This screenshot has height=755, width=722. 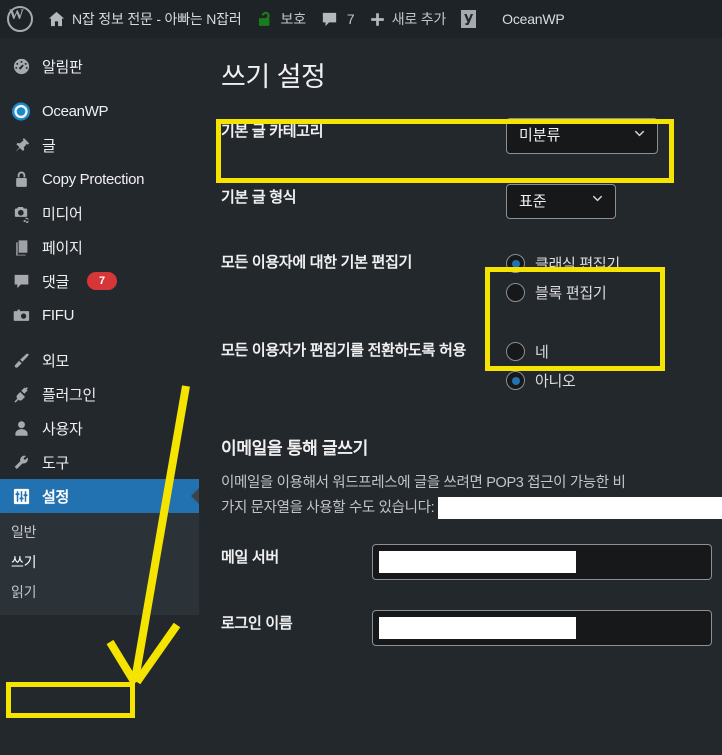 I want to click on radio-label: 블록 편집기, so click(x=571, y=294).